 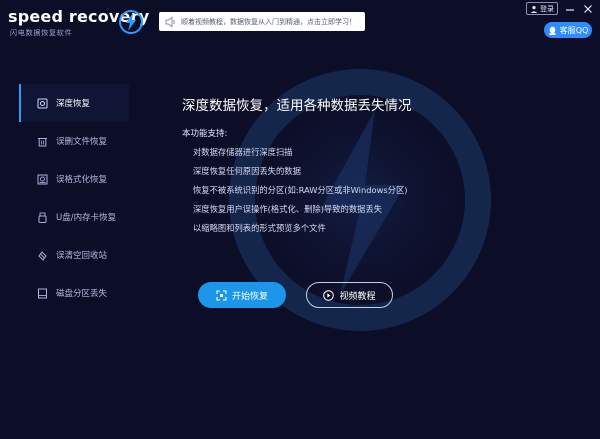 I want to click on notice-bar: 顺着视频教程，数据恢复从入门到精通，点击立即学习！, so click(x=262, y=21).